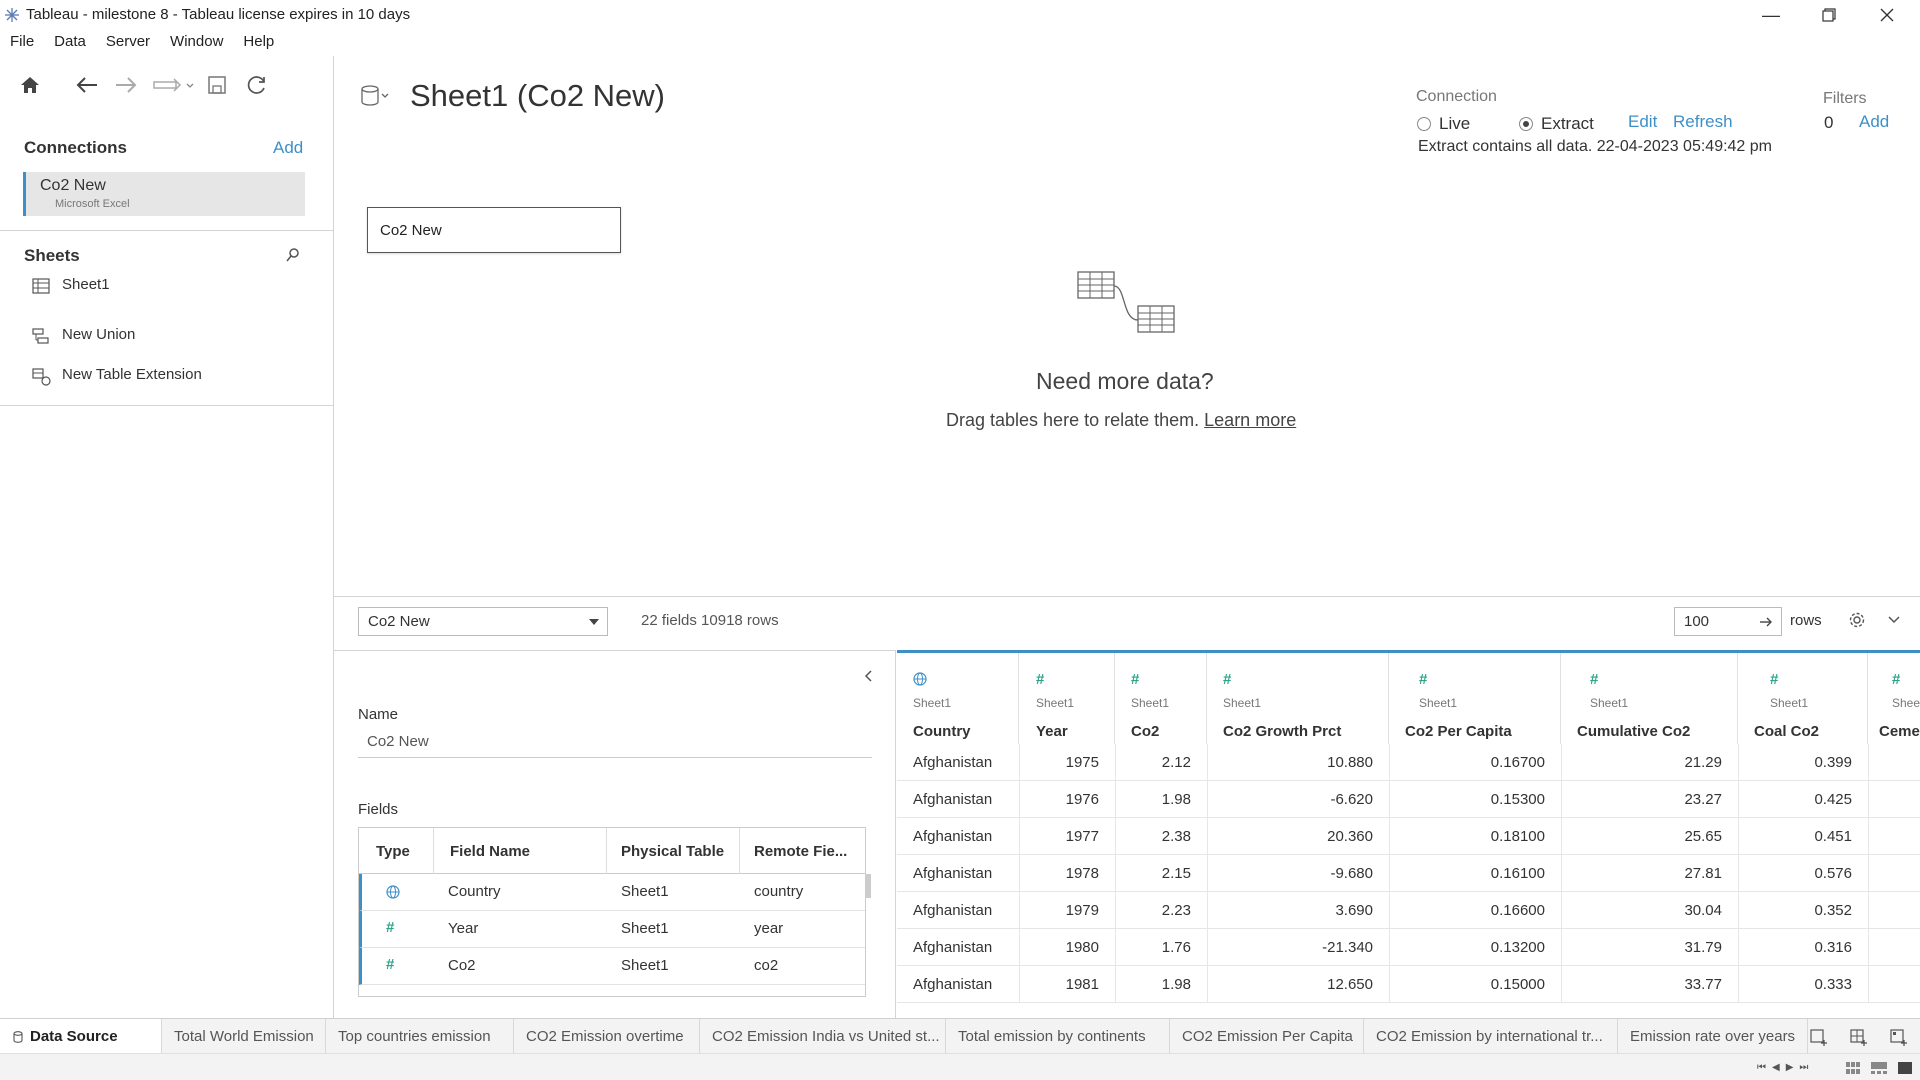 The image size is (1920, 1080). I want to click on fields-scrollbar, so click(868, 886).